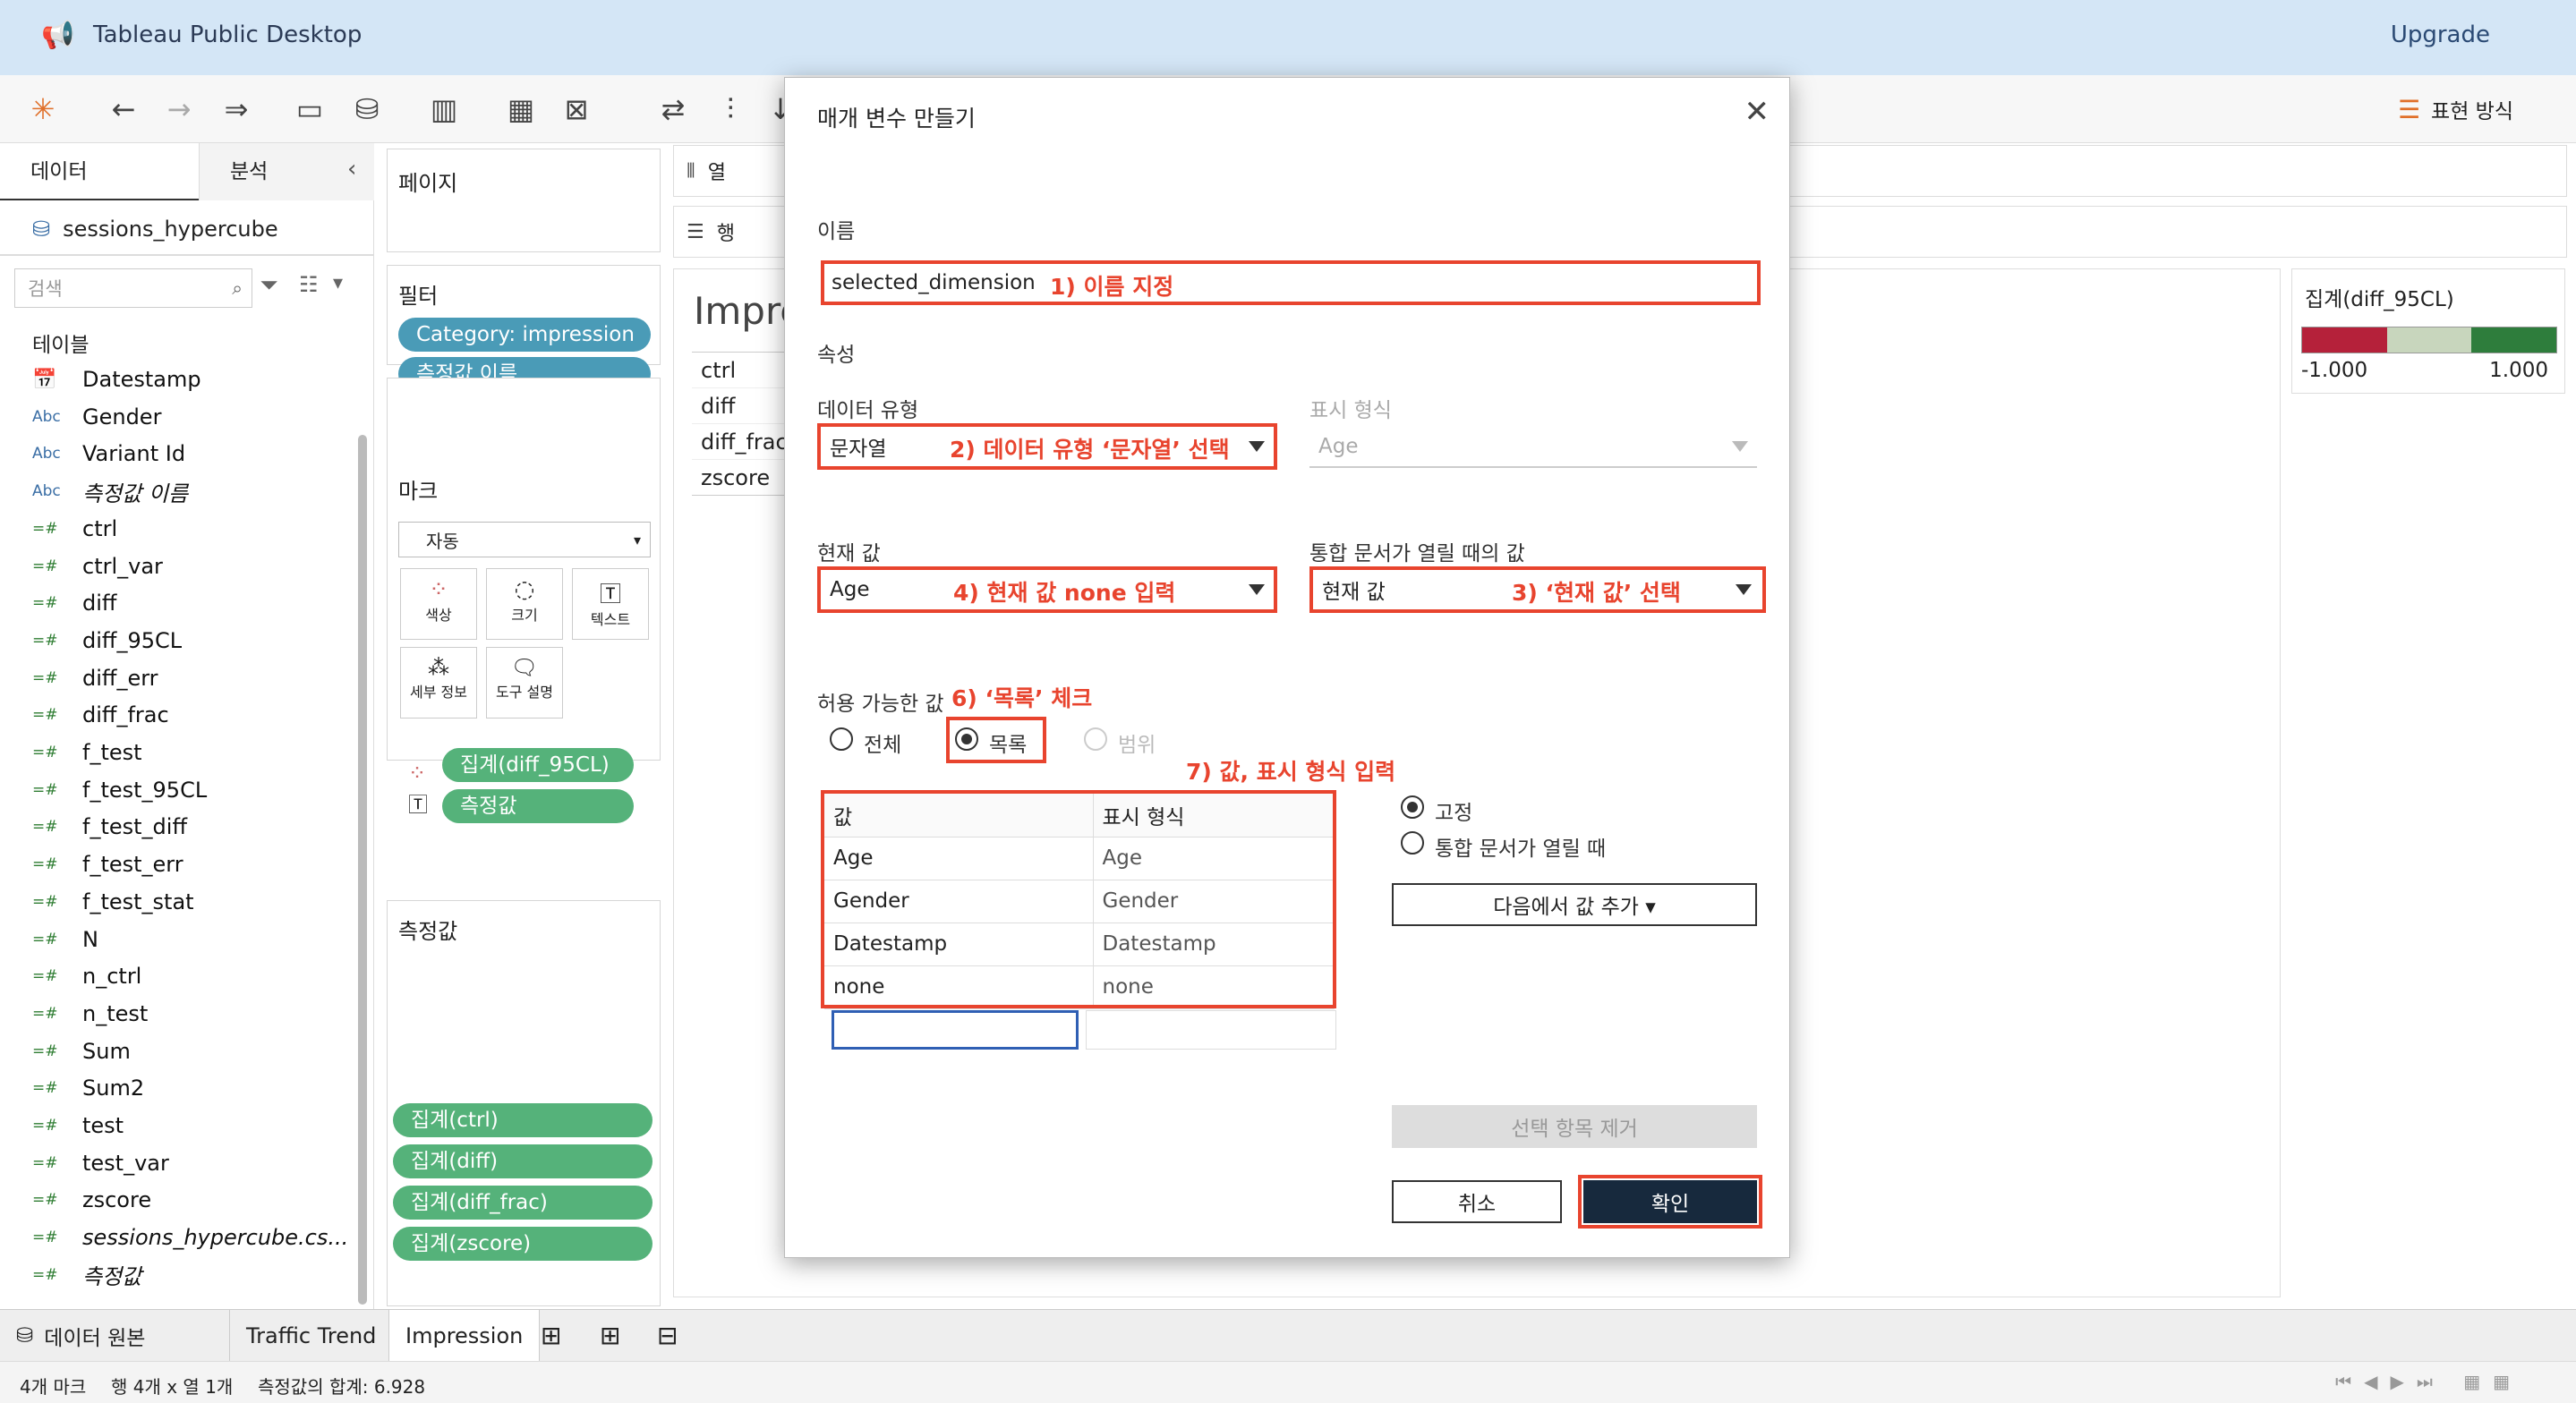 This screenshot has height=1403, width=2576. I want to click on field-item: =# ctrl, so click(74, 529).